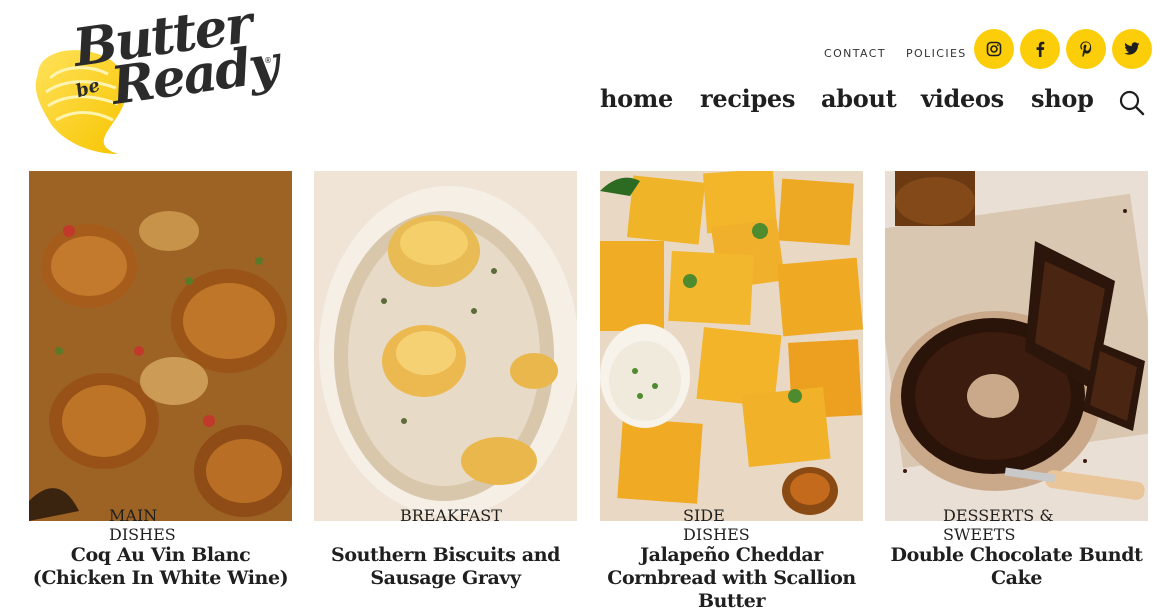 This screenshot has width=1172, height=615. What do you see at coordinates (142, 525) in the screenshot?
I see `category-label: MAIN DISHES` at bounding box center [142, 525].